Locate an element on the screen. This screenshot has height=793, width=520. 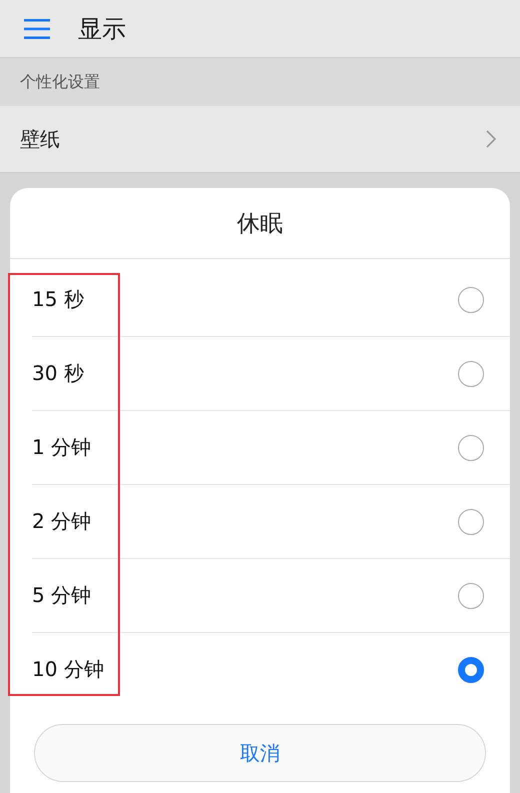
section-title: 个性化设置 is located at coordinates (60, 82).